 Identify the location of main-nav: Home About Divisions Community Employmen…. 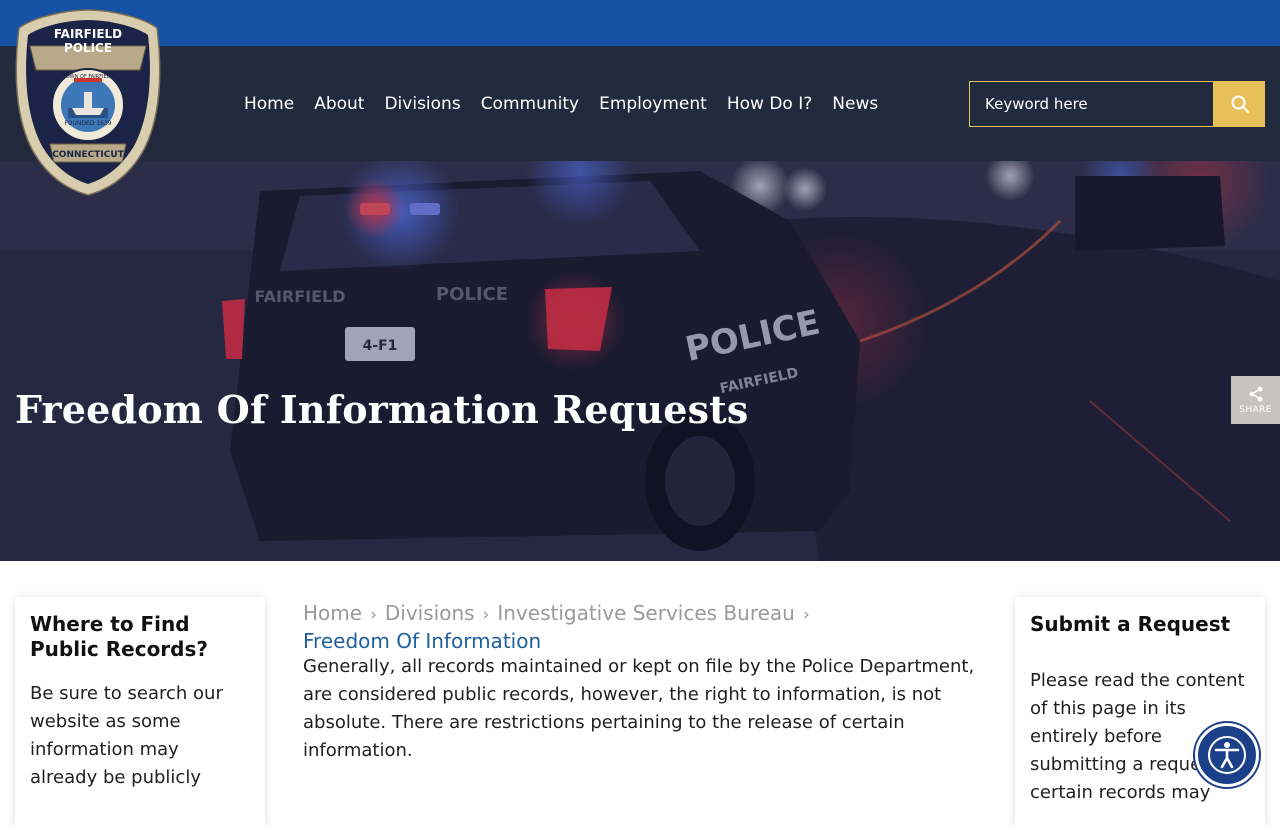
(571, 104).